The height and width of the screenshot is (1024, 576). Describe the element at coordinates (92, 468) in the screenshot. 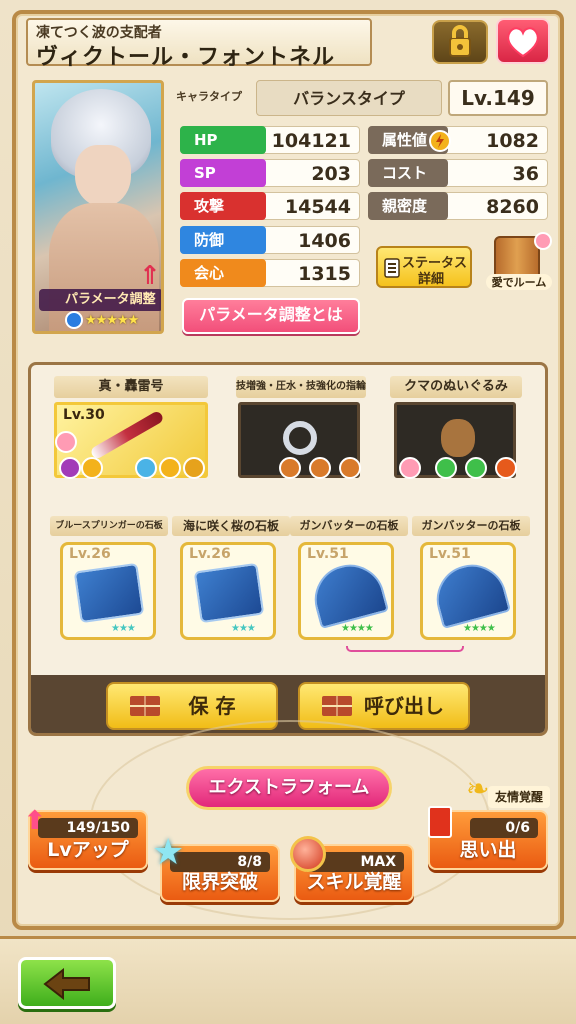

I see `thunder-orb-icon` at that location.